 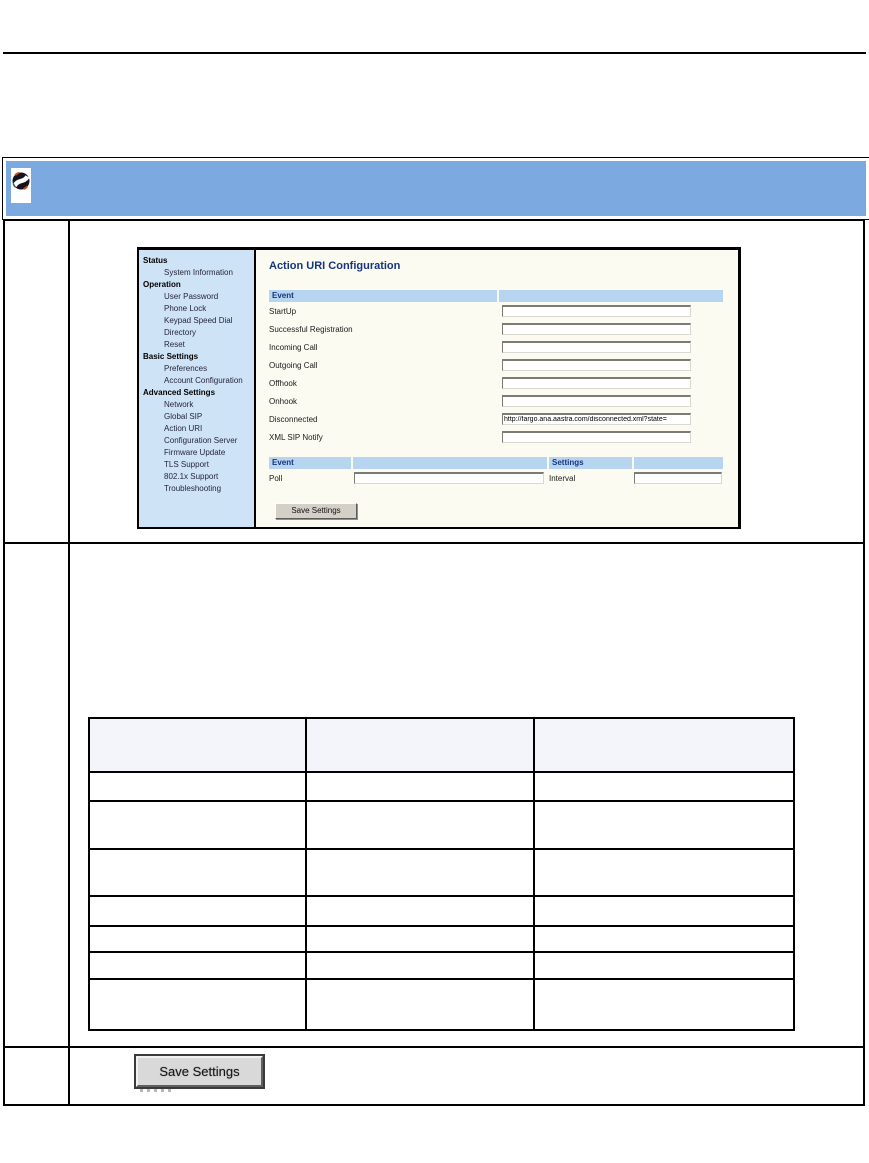 What do you see at coordinates (296, 437) in the screenshot?
I see `xml-sip-notify-label: XML SIP Notify` at bounding box center [296, 437].